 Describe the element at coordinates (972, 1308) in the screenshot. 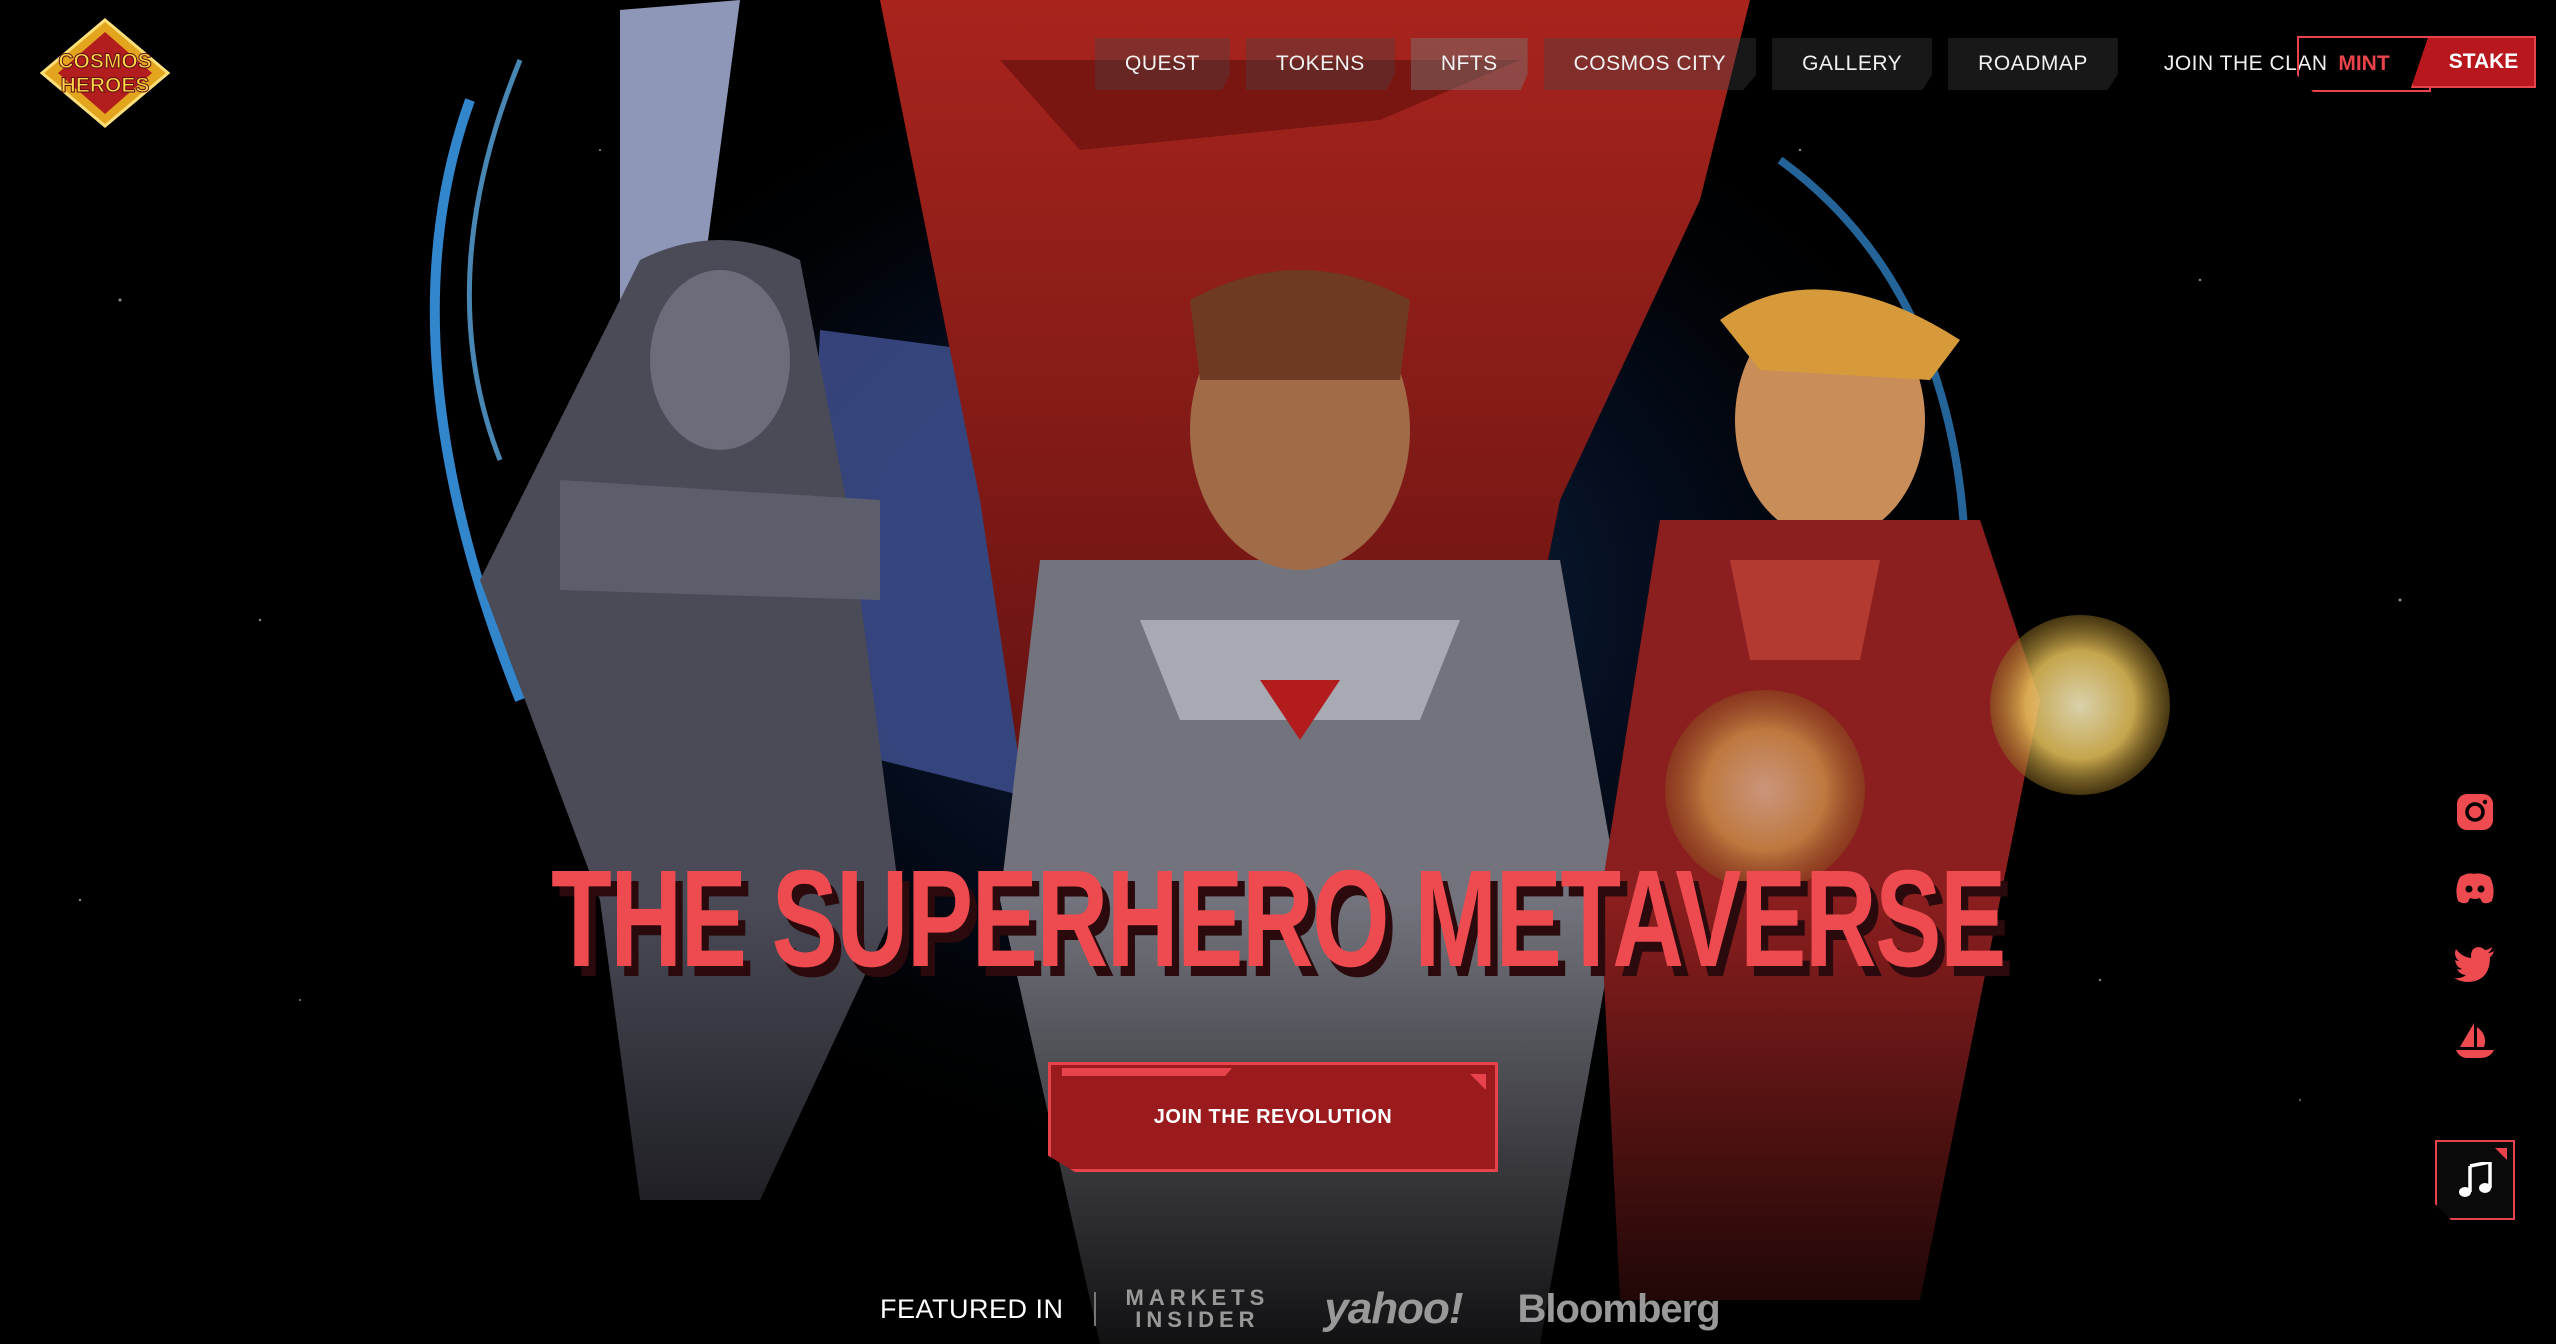

I see `featured-in-label: FEATURED IN` at that location.